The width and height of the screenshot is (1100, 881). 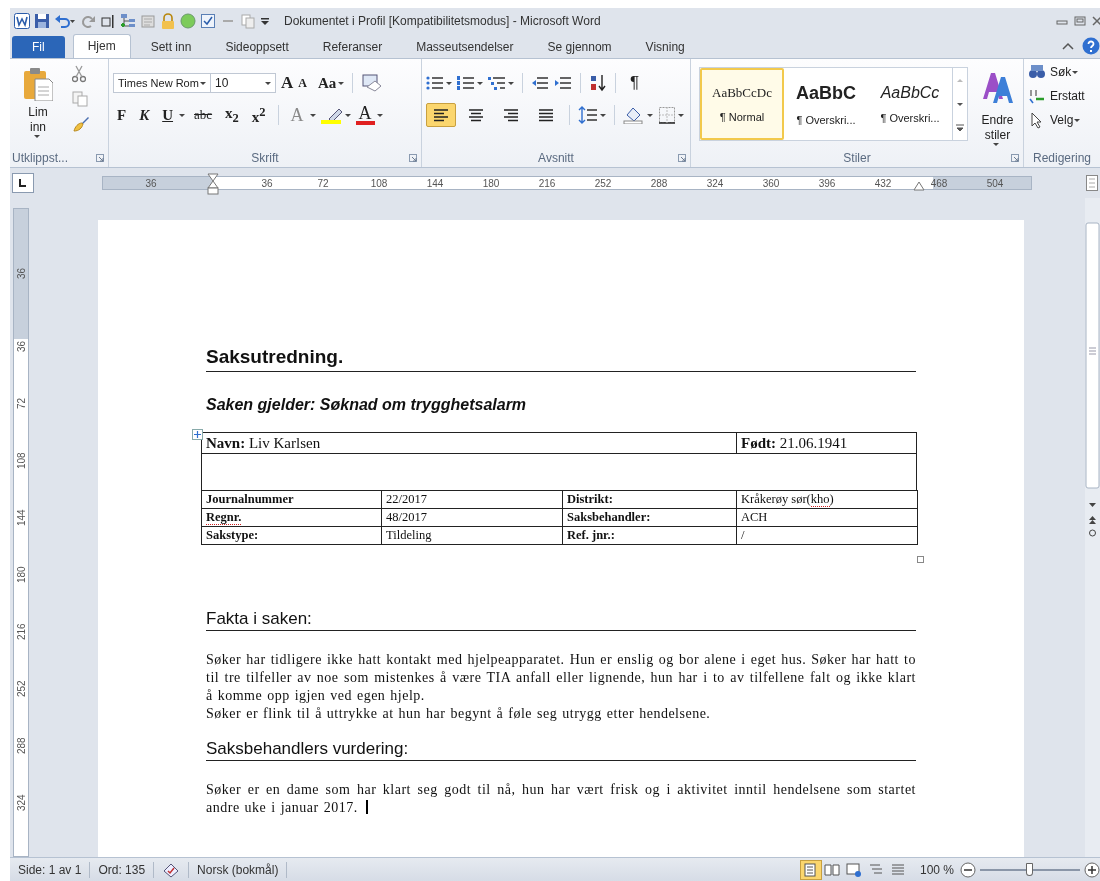 What do you see at coordinates (968, 869) in the screenshot?
I see `zoom-out-icon` at bounding box center [968, 869].